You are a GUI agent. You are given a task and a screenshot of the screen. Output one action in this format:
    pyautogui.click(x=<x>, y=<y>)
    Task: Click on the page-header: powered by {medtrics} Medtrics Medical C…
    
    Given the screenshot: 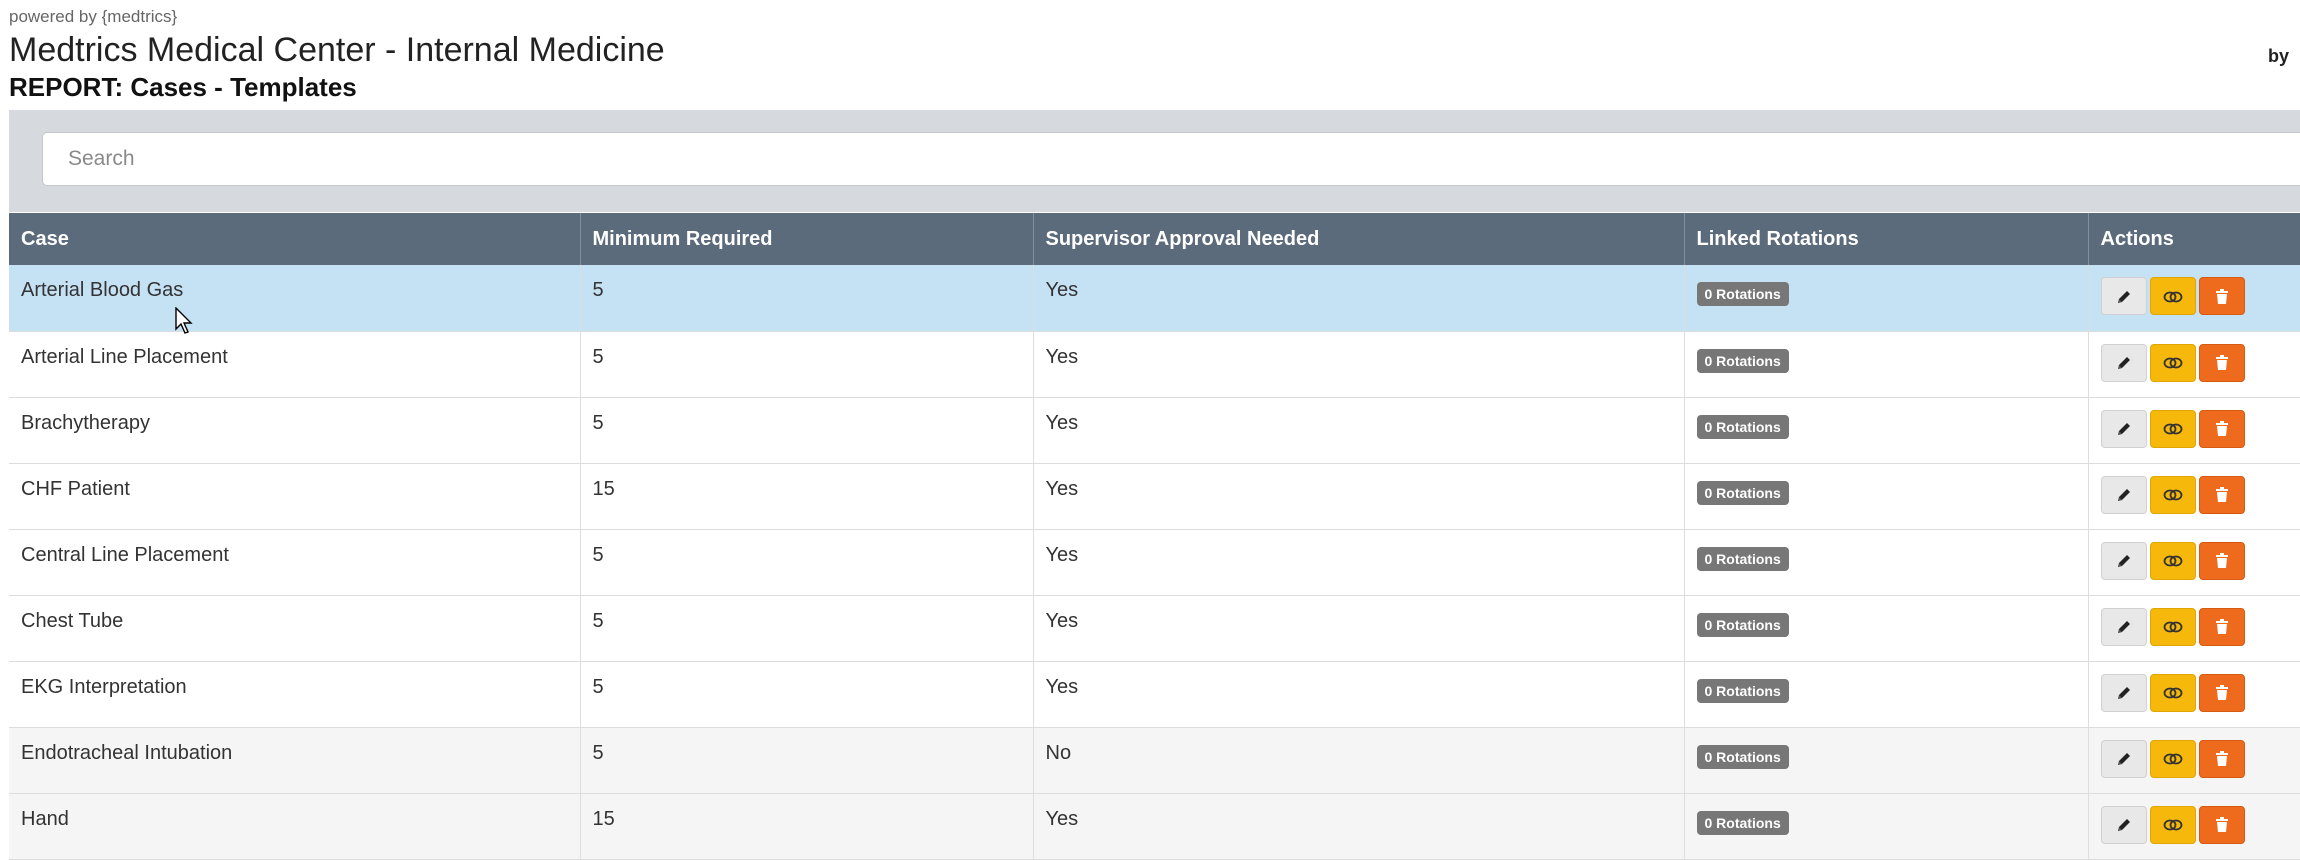 What is the action you would take?
    pyautogui.click(x=1149, y=55)
    